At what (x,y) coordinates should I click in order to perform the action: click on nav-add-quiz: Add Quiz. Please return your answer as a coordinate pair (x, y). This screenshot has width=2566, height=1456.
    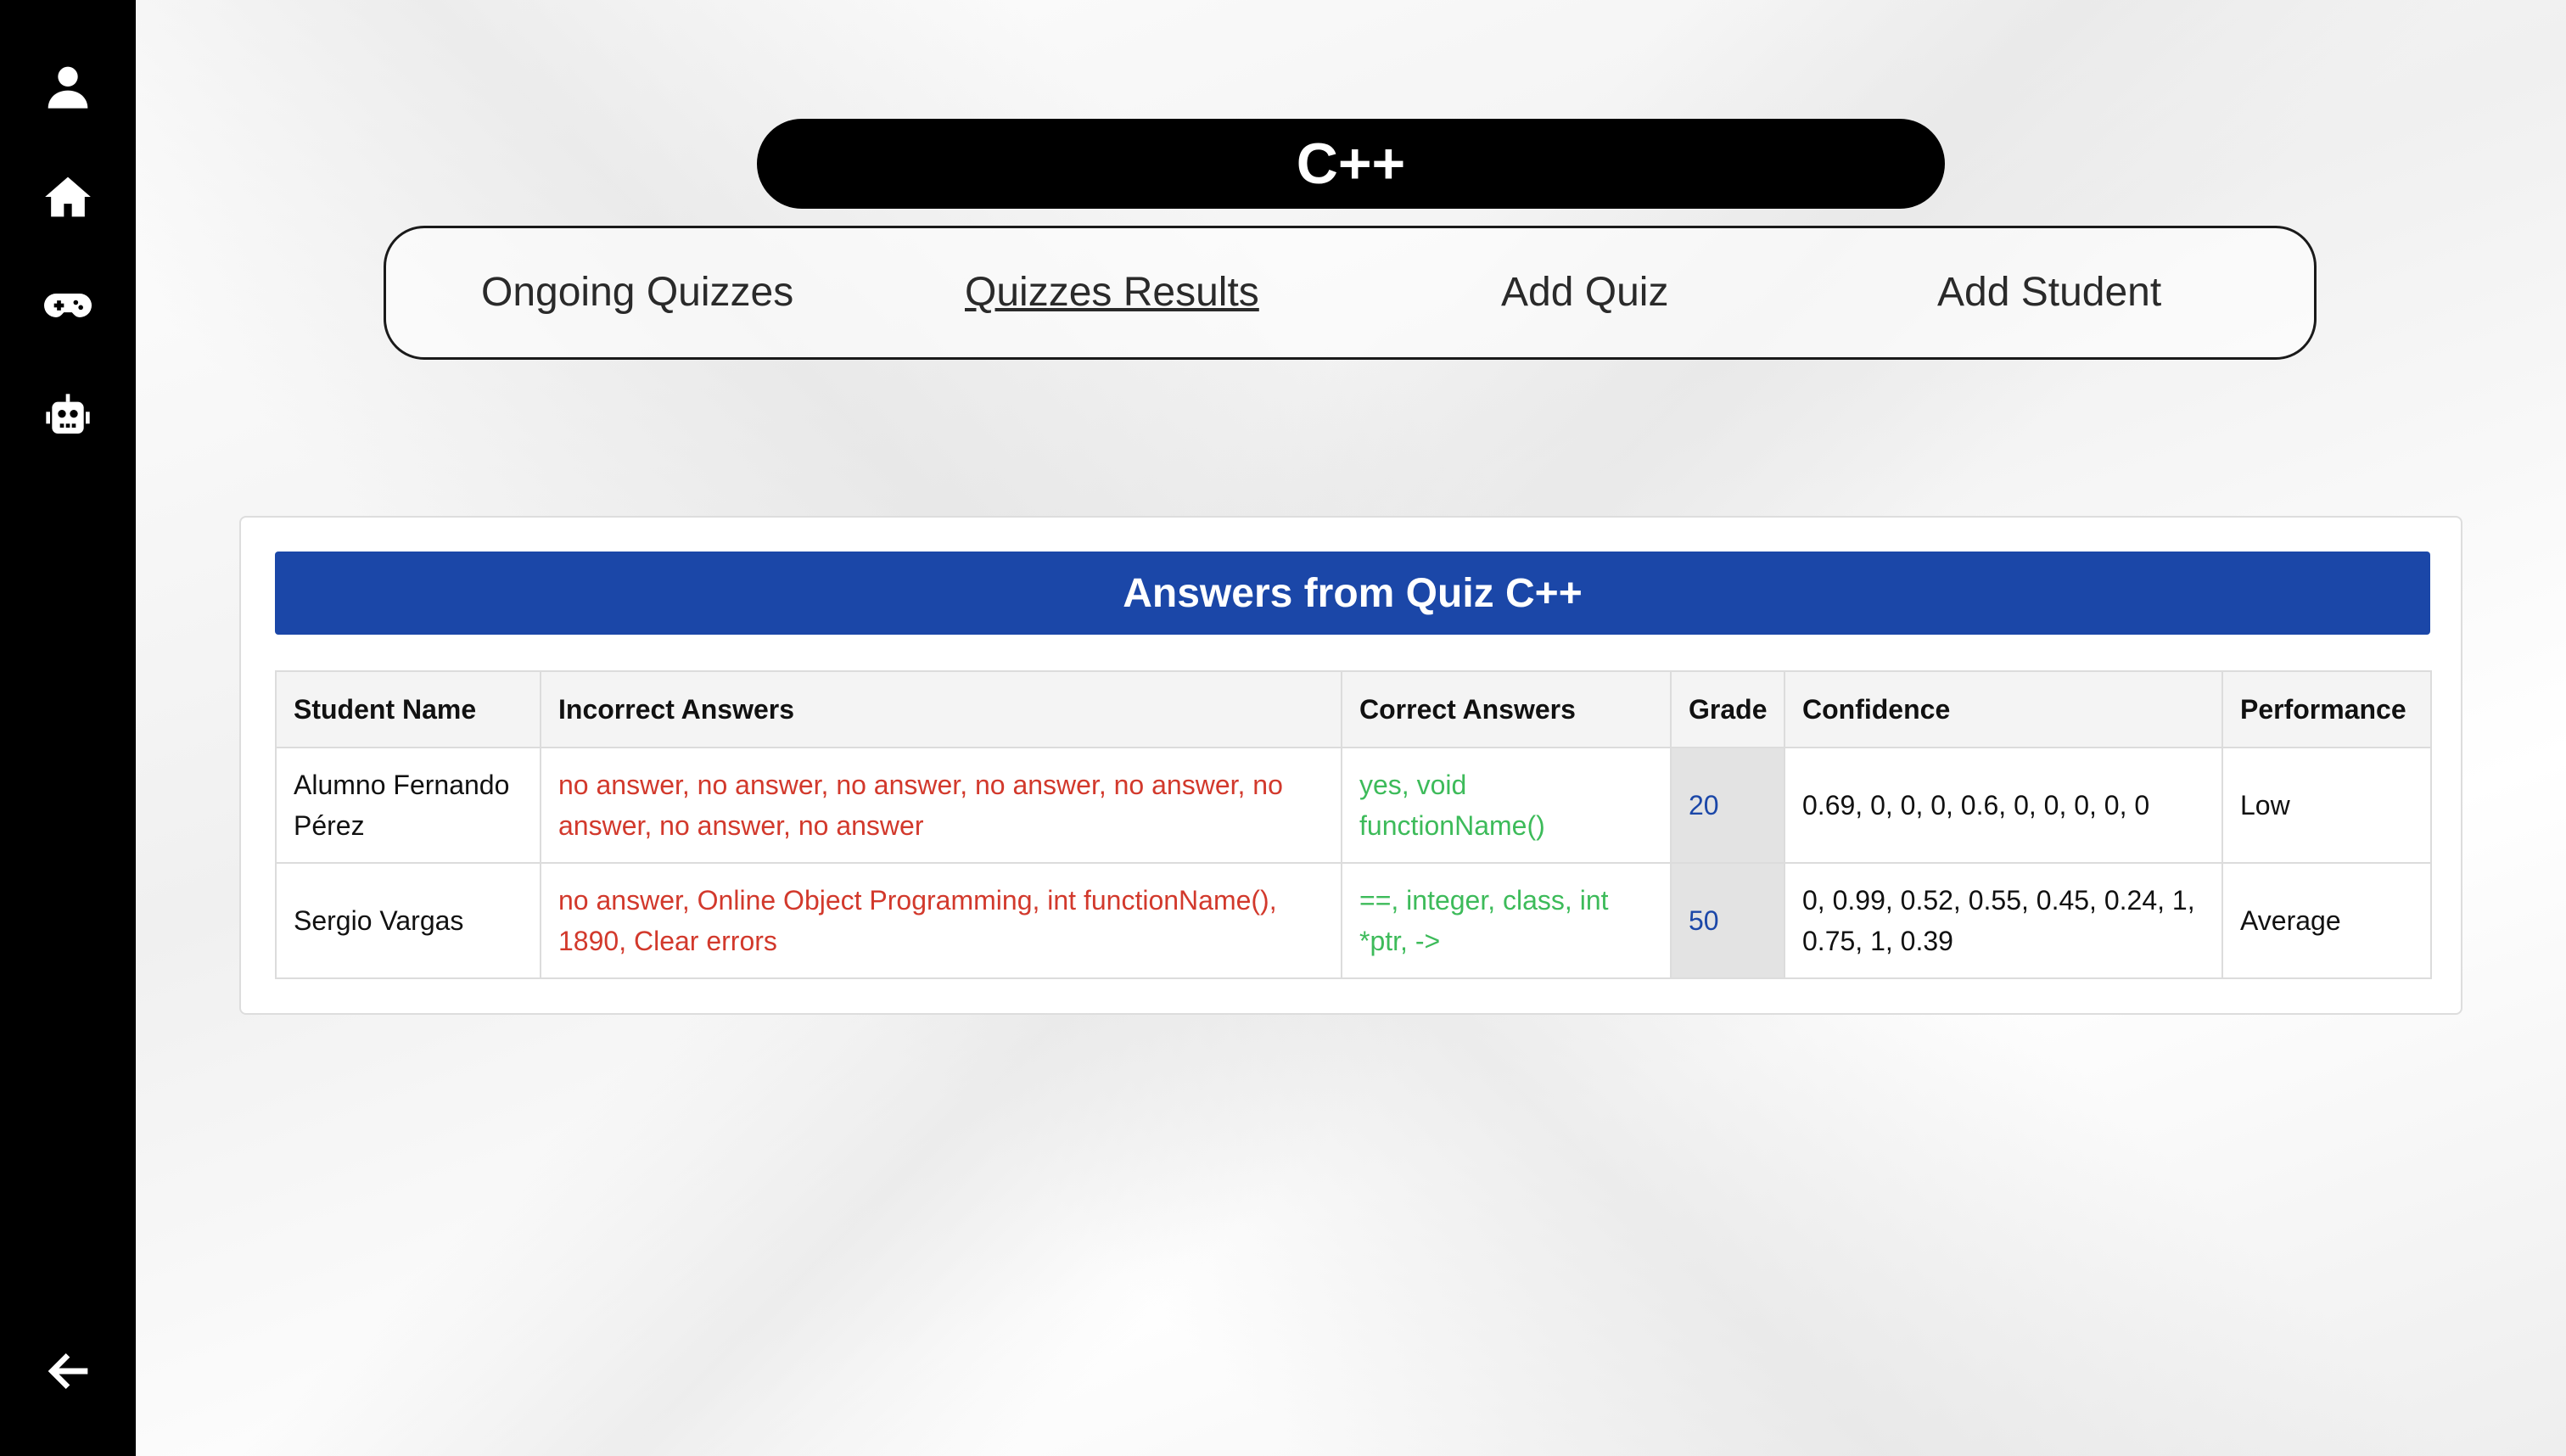
    Looking at the image, I should click on (1584, 293).